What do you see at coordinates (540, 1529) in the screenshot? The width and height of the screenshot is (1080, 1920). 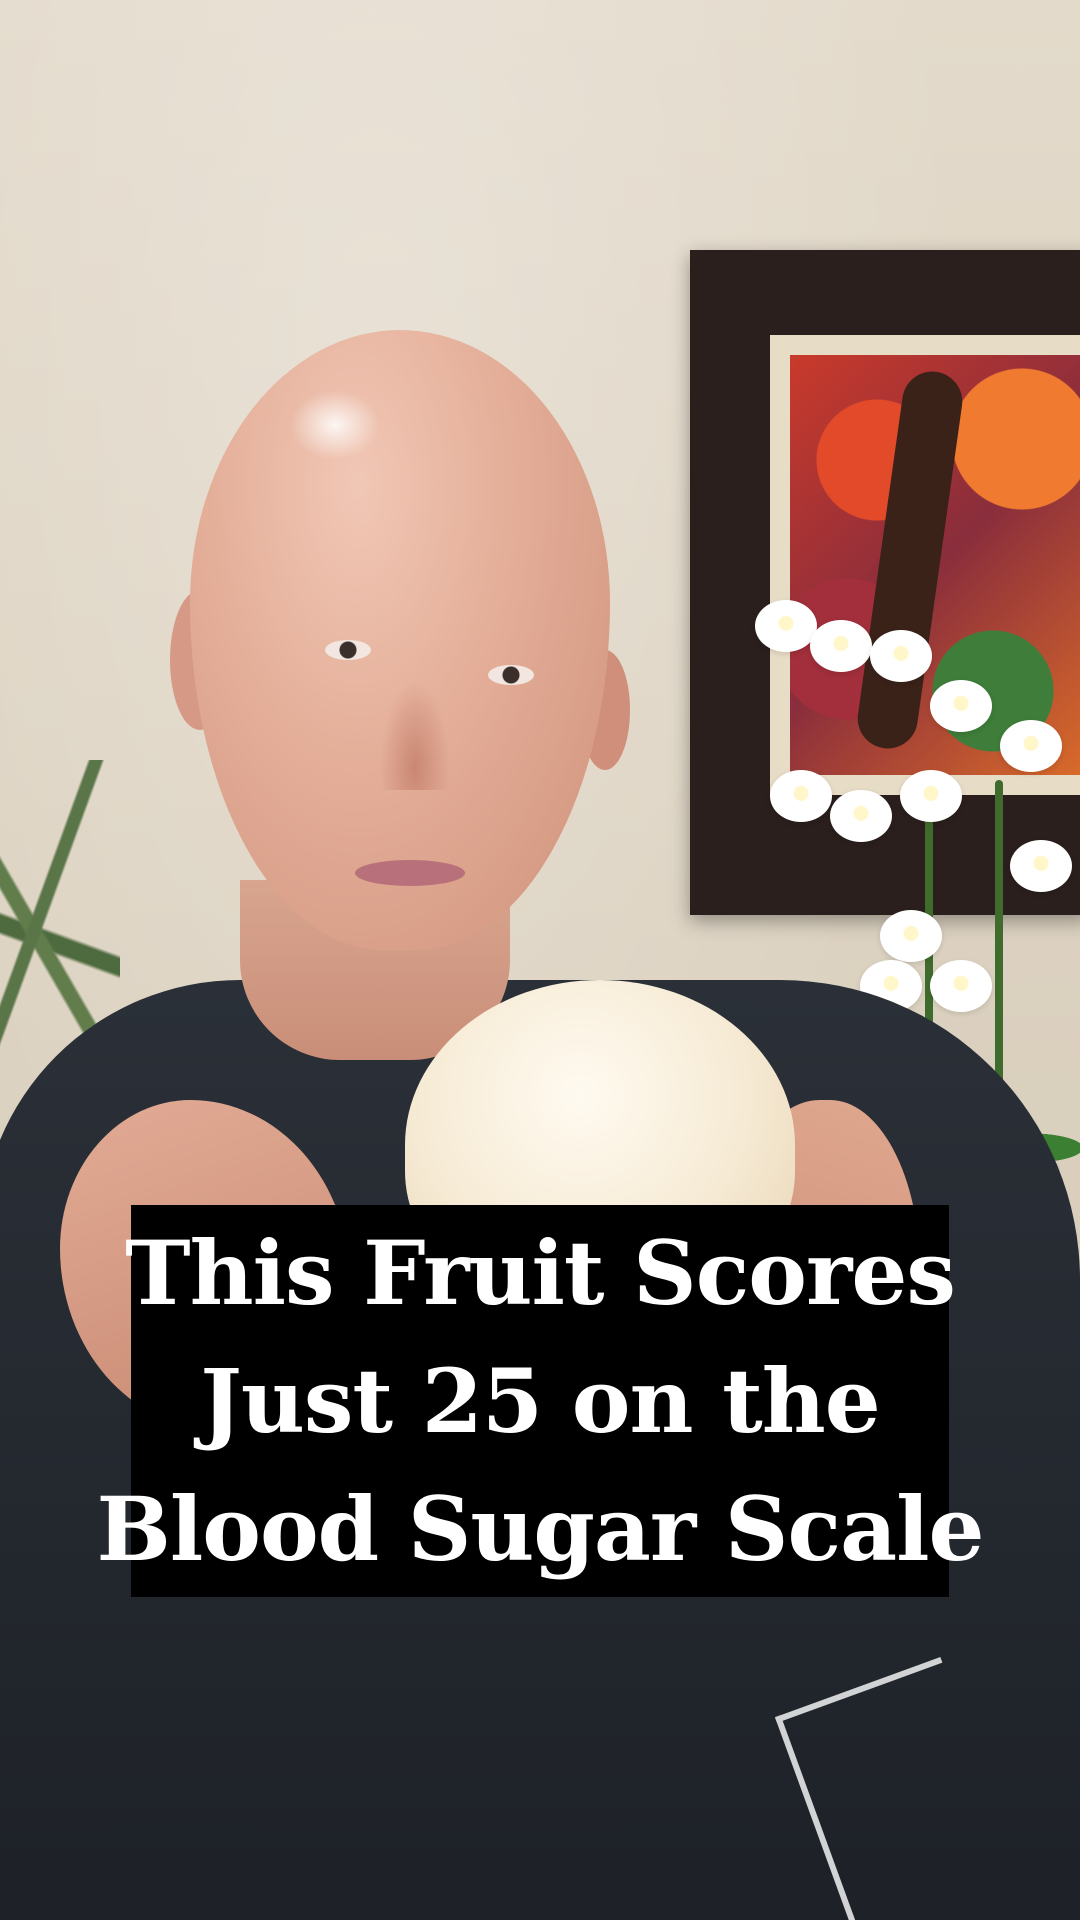 I see `caption-line-3: Blood Sugar Scale` at bounding box center [540, 1529].